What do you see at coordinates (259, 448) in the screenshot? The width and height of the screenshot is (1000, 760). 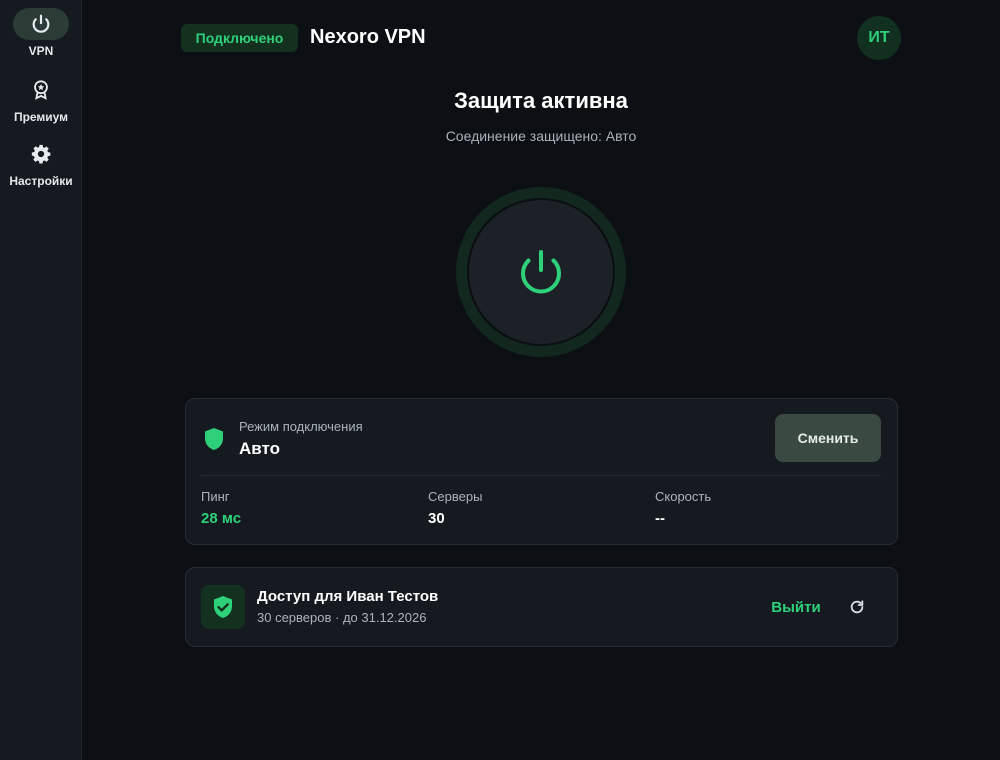 I see `connection-mode-value: Авто` at bounding box center [259, 448].